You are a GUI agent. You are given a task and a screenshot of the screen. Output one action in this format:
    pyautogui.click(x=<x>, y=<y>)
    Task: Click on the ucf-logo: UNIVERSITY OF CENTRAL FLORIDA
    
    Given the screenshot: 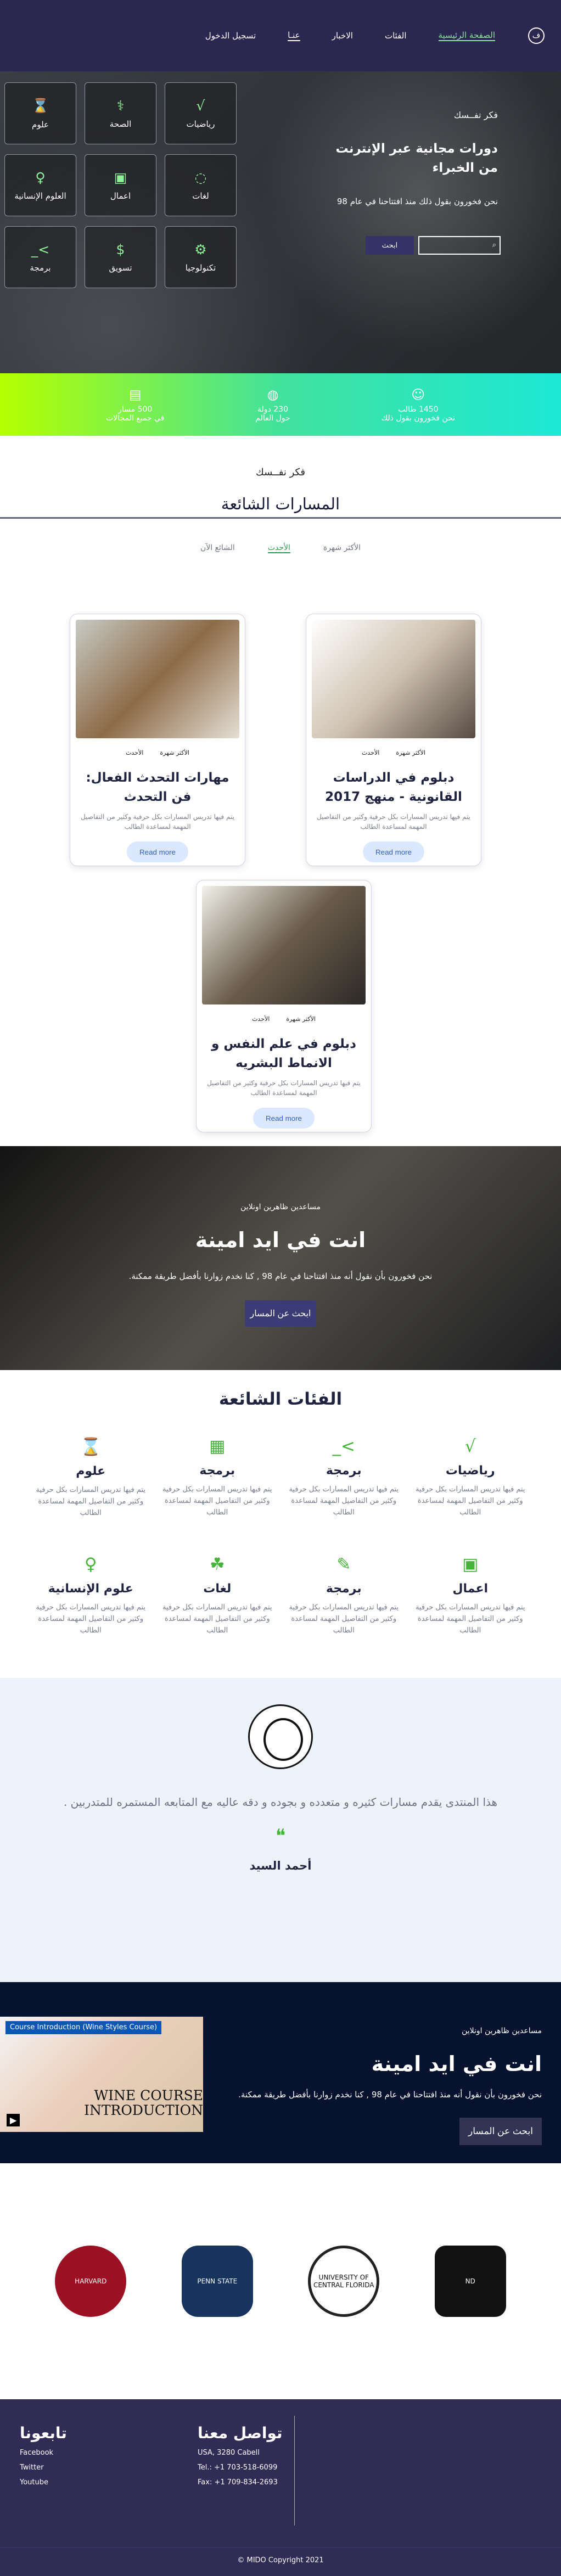 What is the action you would take?
    pyautogui.click(x=344, y=2281)
    